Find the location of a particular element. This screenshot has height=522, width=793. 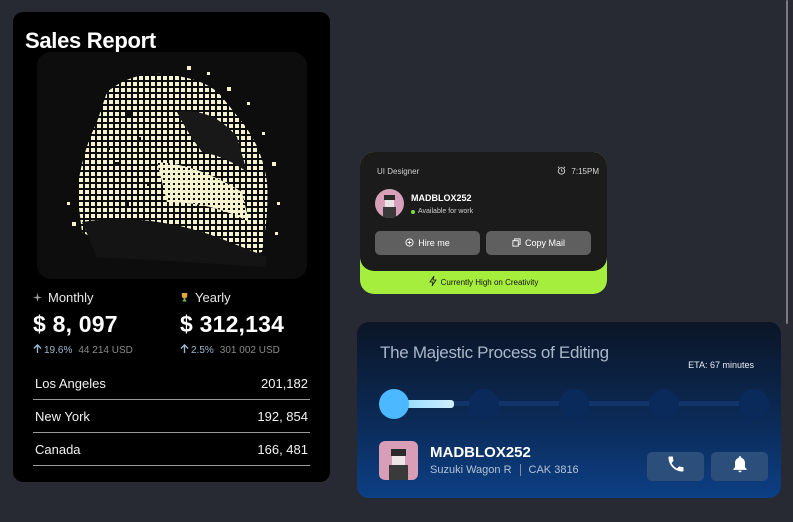

trophy-icon is located at coordinates (184, 297).